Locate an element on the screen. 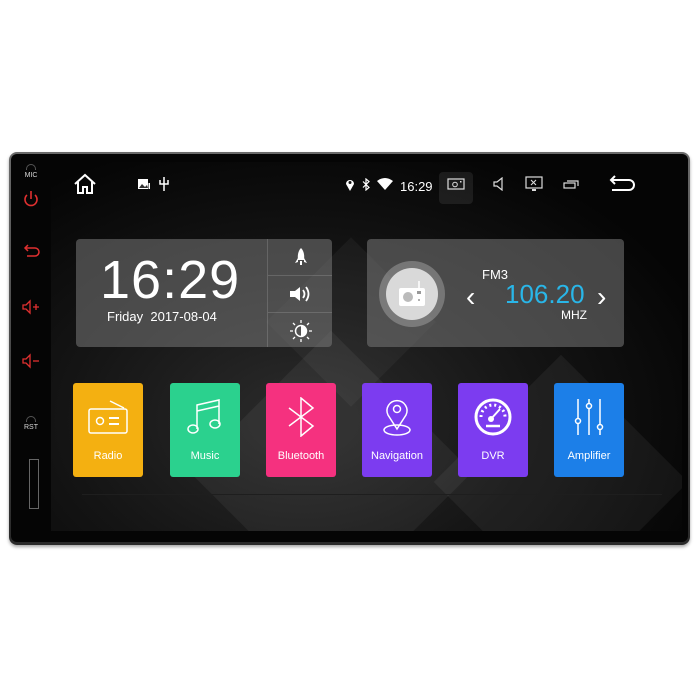  app-tile-dvr: DVR is located at coordinates (493, 430).